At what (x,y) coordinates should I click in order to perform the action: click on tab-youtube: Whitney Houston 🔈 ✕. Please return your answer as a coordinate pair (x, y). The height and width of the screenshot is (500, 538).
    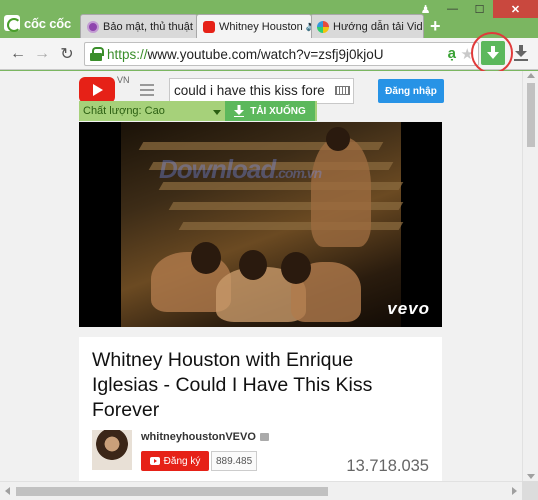
    Looking at the image, I should click on (254, 26).